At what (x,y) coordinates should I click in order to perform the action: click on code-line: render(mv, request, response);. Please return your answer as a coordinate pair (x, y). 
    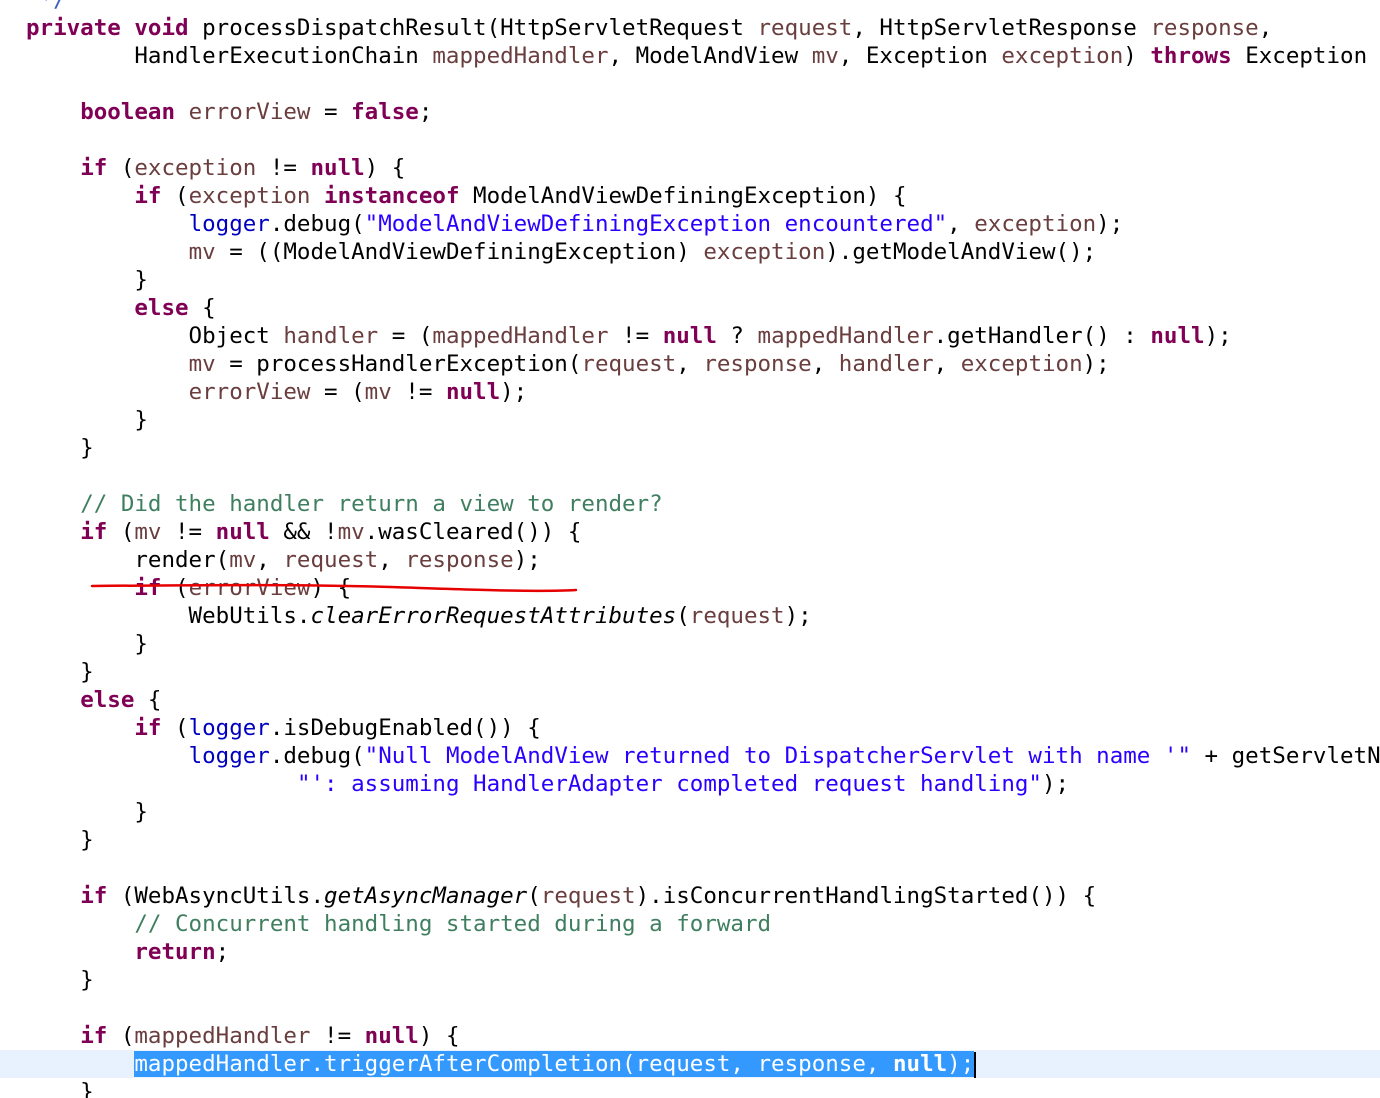
    Looking at the image, I should click on (283, 560).